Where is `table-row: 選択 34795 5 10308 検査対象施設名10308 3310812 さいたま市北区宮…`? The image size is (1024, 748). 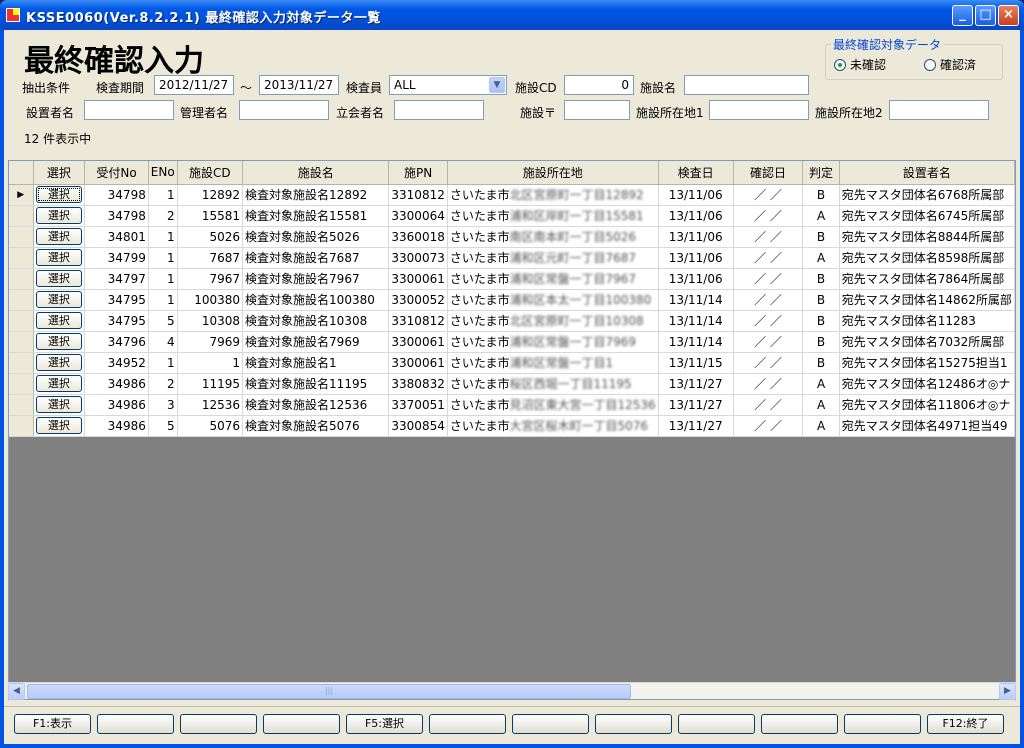
table-row: 選択 34795 5 10308 検査対象施設名10308 3310812 さいたま市北区宮… is located at coordinates (512, 321).